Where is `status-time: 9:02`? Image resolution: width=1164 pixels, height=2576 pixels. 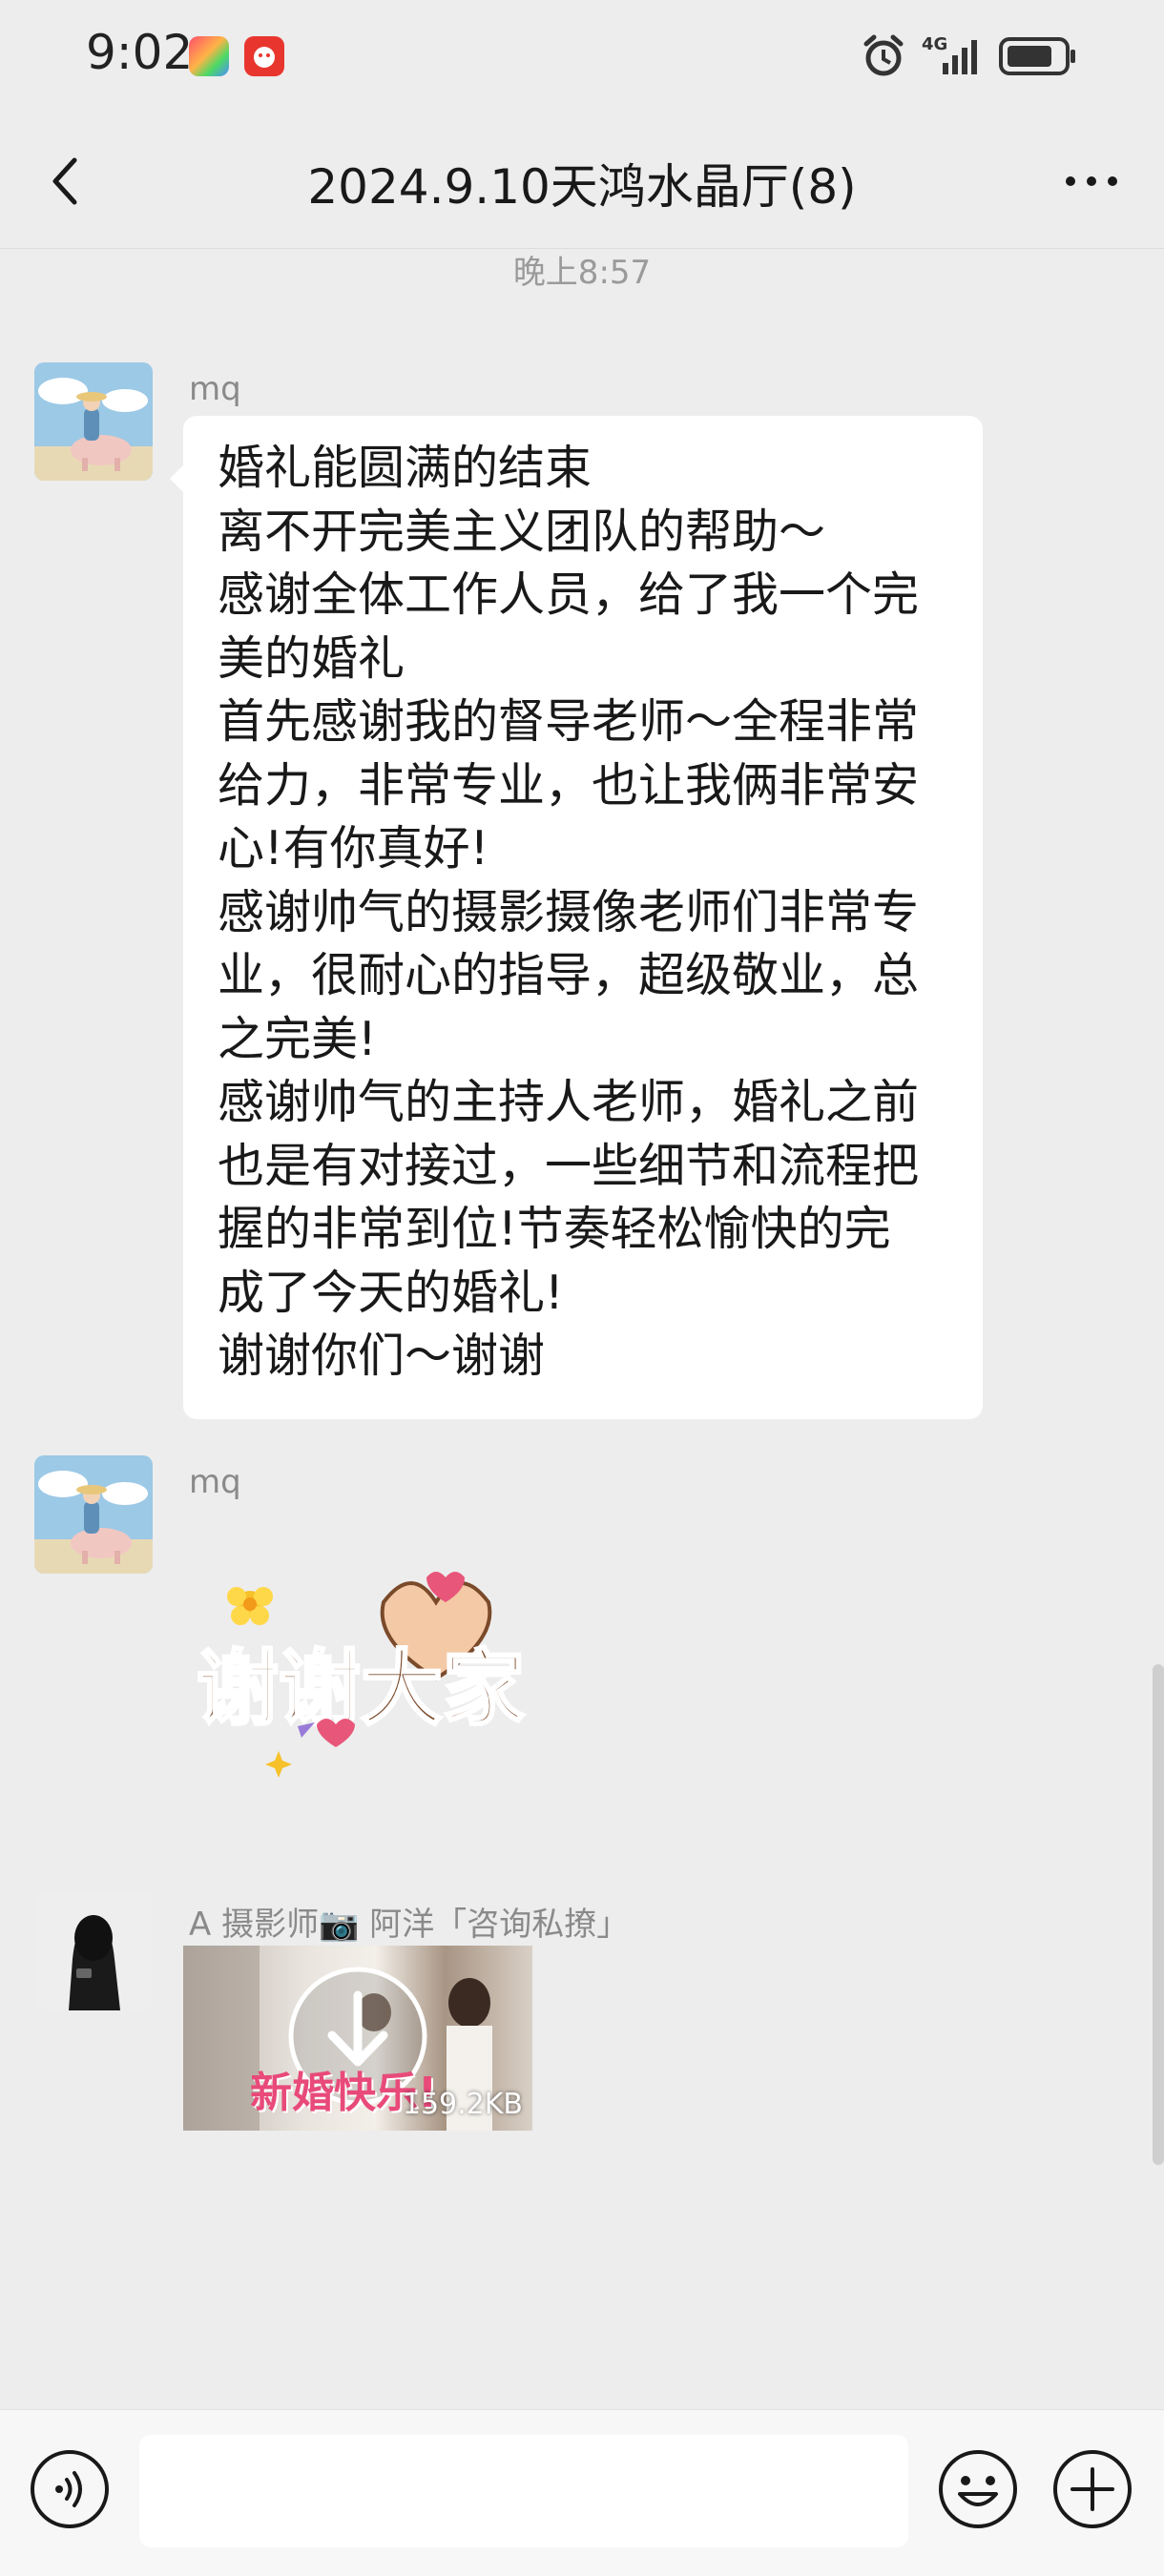
status-time: 9:02 is located at coordinates (140, 52).